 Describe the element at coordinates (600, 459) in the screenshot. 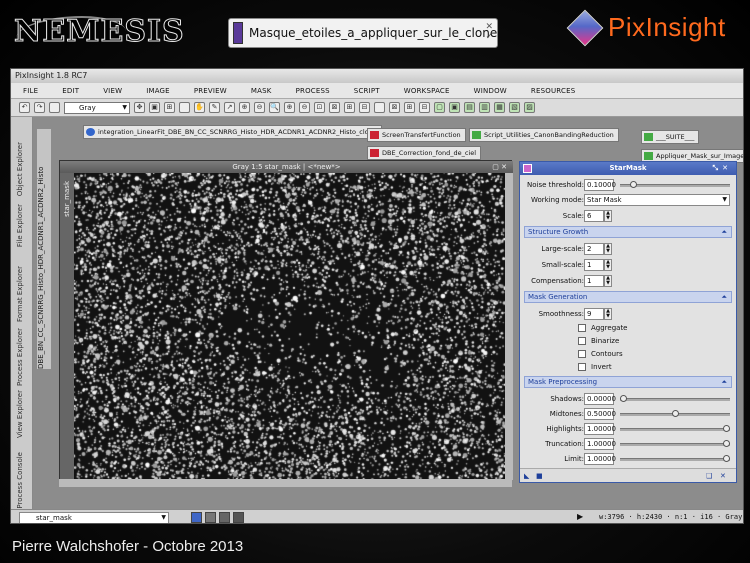

I see `limit-input: 1.00000` at that location.